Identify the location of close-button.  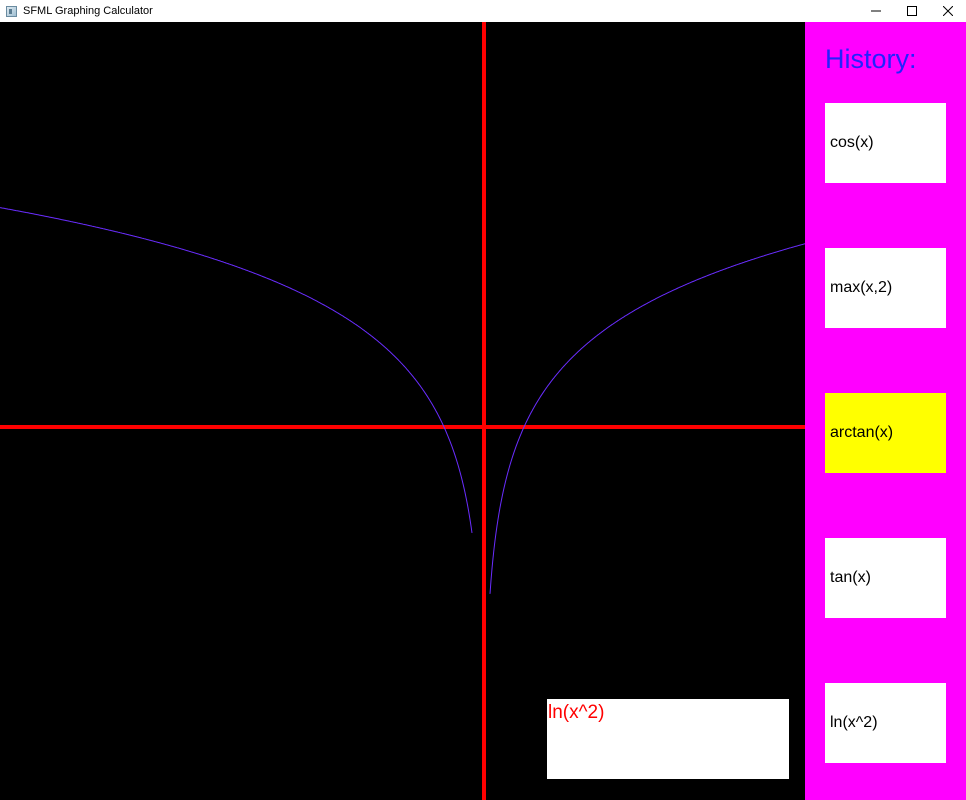
(948, 11).